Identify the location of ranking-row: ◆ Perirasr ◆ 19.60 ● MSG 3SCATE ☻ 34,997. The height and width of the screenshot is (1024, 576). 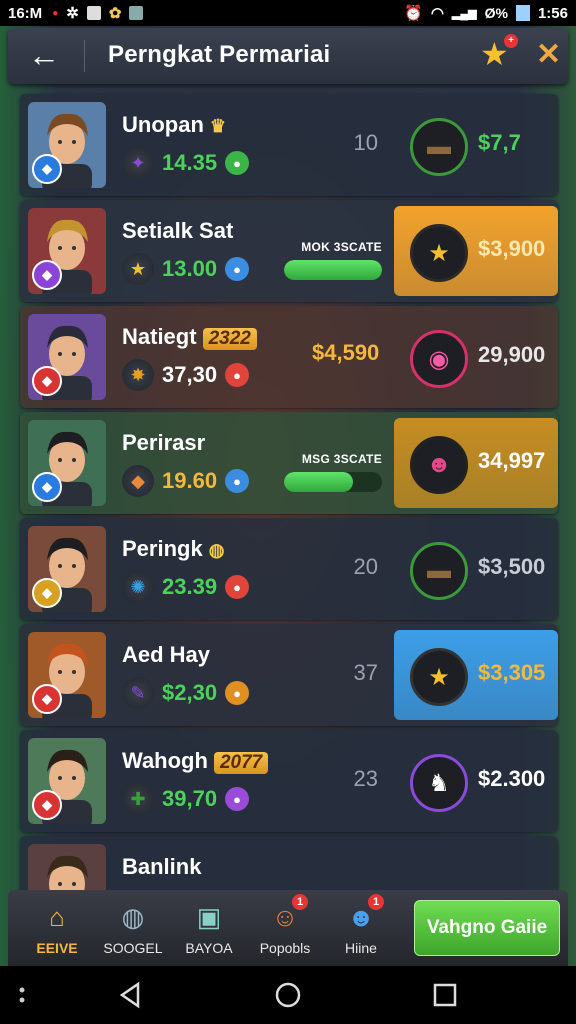
(289, 463).